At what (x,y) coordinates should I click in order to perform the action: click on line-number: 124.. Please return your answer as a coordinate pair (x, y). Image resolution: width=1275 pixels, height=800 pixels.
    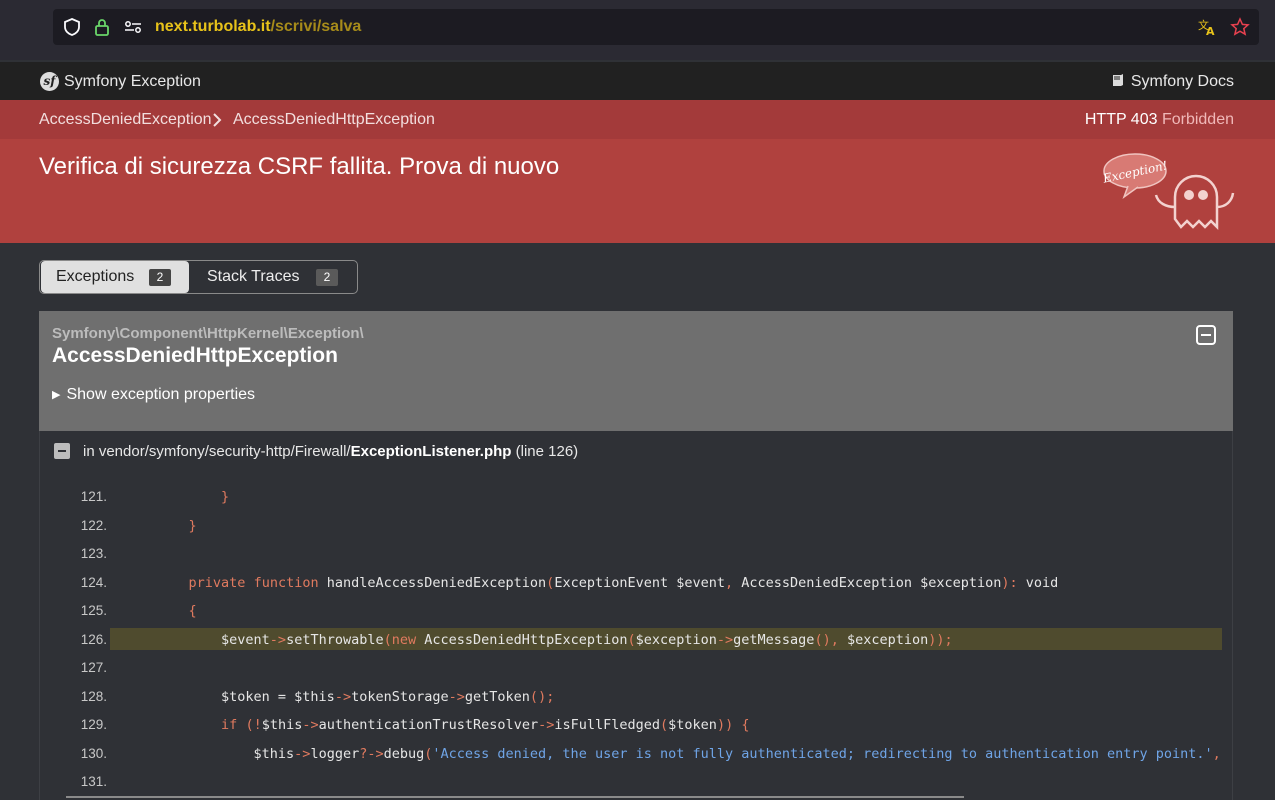
    Looking at the image, I should click on (93, 582).